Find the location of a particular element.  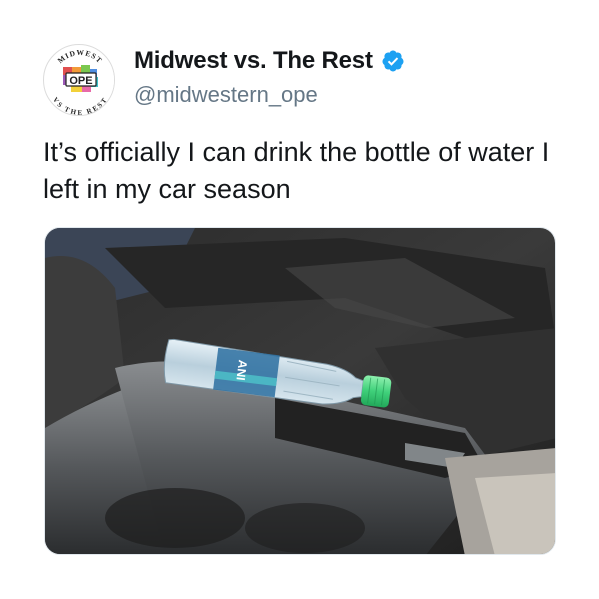

verified-badge-icon is located at coordinates (393, 61).